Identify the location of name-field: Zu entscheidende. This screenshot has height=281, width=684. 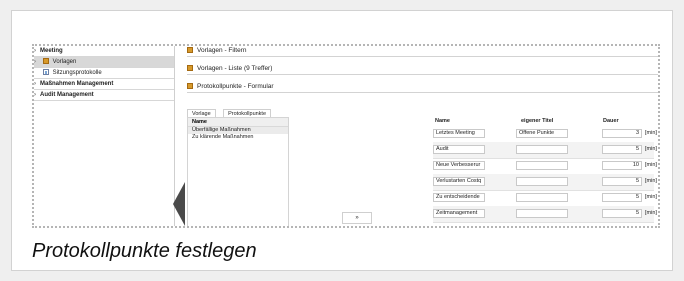
(459, 197).